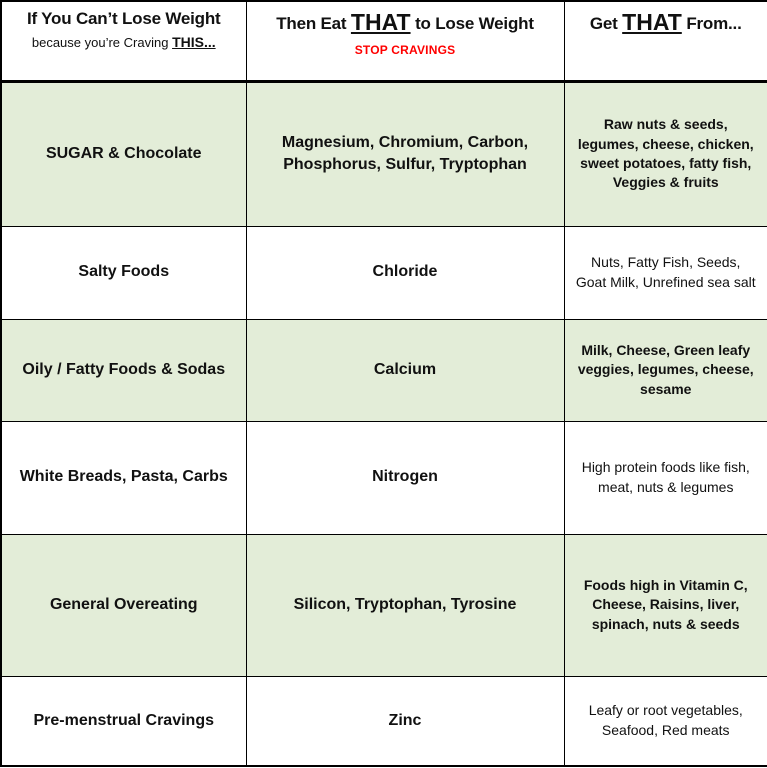 This screenshot has height=768, width=767. I want to click on cell-eat: Nitrogen, so click(405, 477).